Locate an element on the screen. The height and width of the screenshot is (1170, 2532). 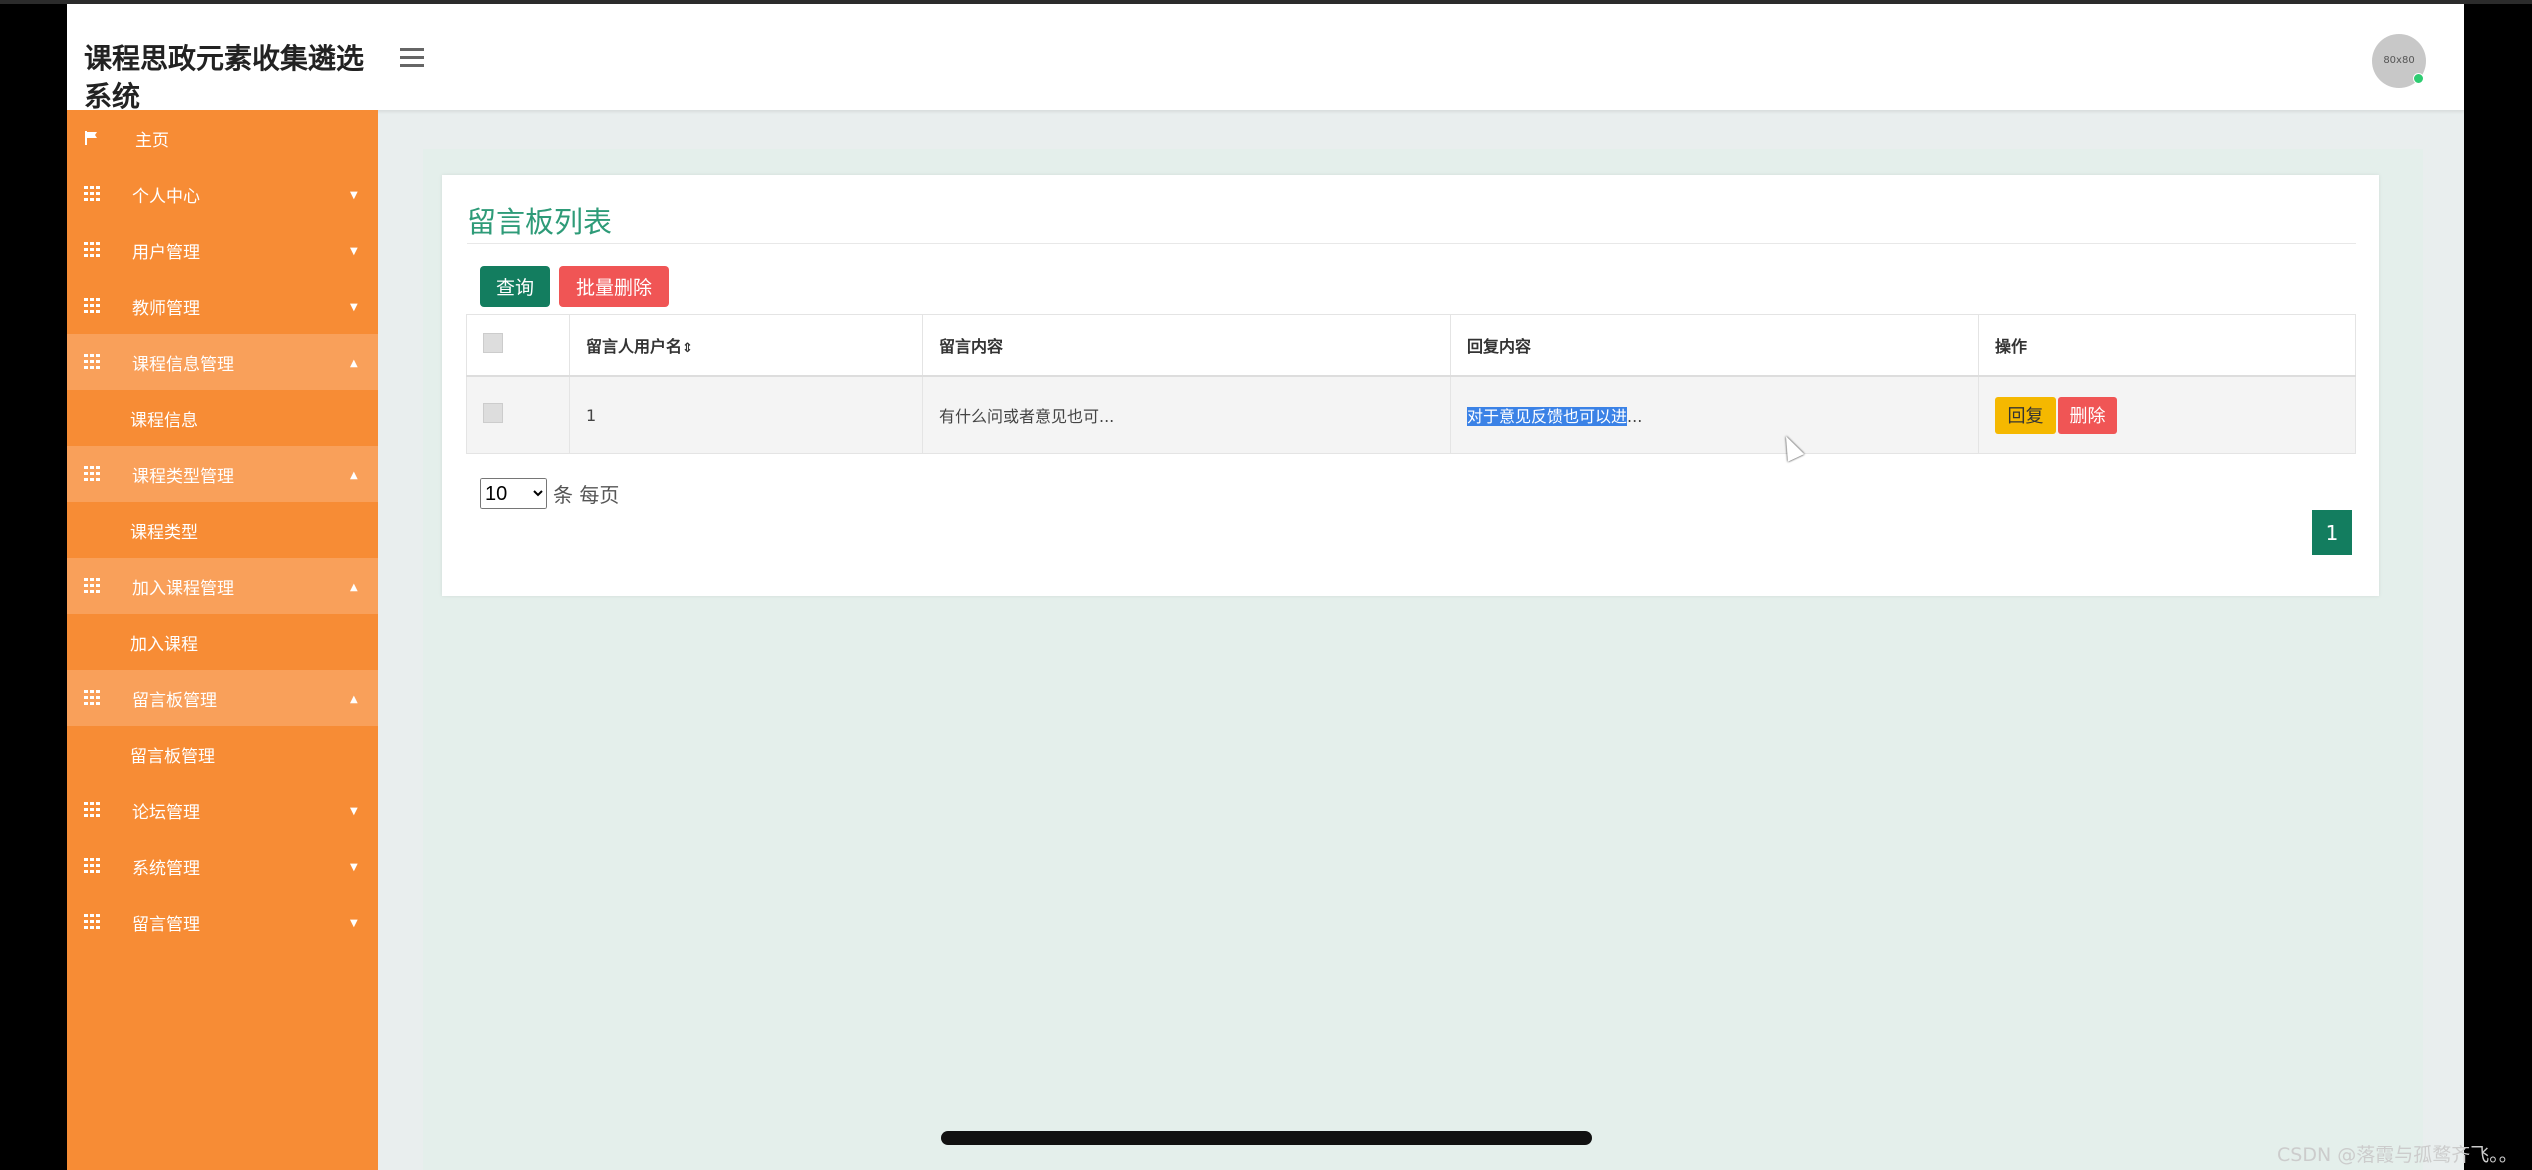
sidebar-subitem-join-course: 加入课程 is located at coordinates (222, 642).